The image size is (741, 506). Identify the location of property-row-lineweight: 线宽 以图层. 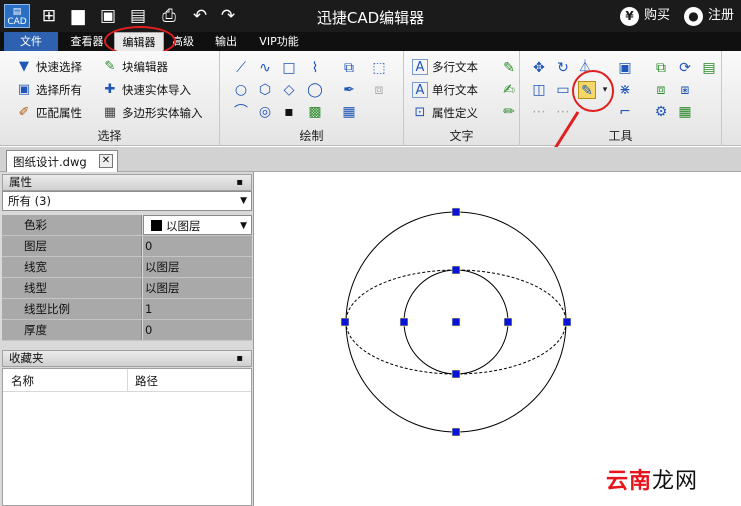
(127, 267).